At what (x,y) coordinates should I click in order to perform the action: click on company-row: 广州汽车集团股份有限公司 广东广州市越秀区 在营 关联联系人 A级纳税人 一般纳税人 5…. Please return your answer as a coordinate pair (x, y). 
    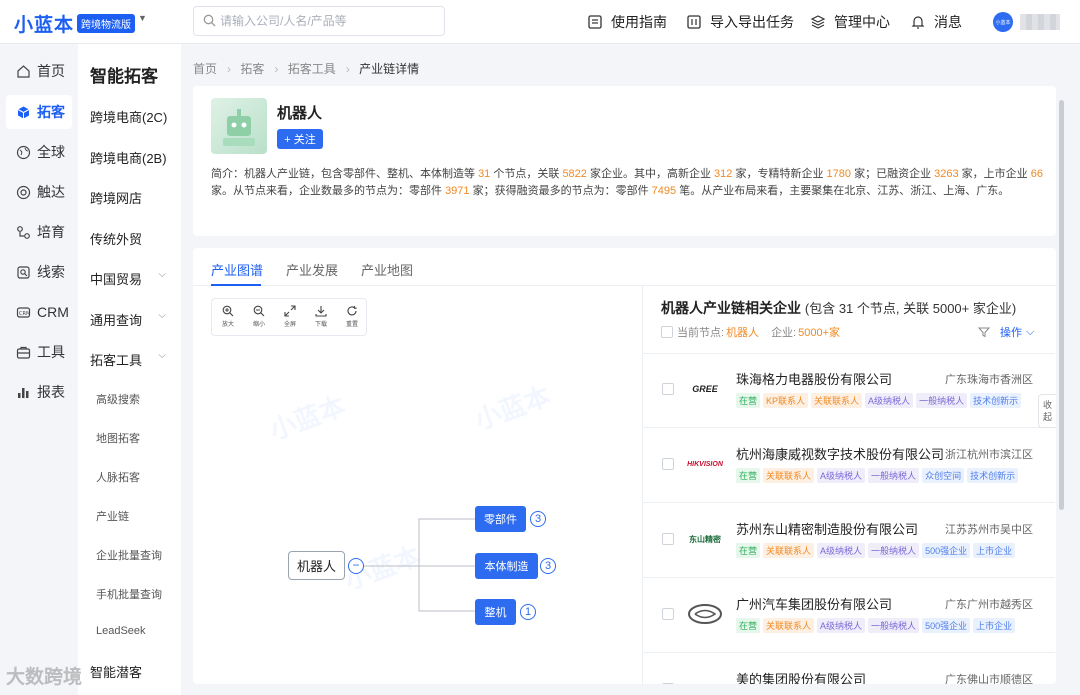
    Looking at the image, I should click on (849, 615).